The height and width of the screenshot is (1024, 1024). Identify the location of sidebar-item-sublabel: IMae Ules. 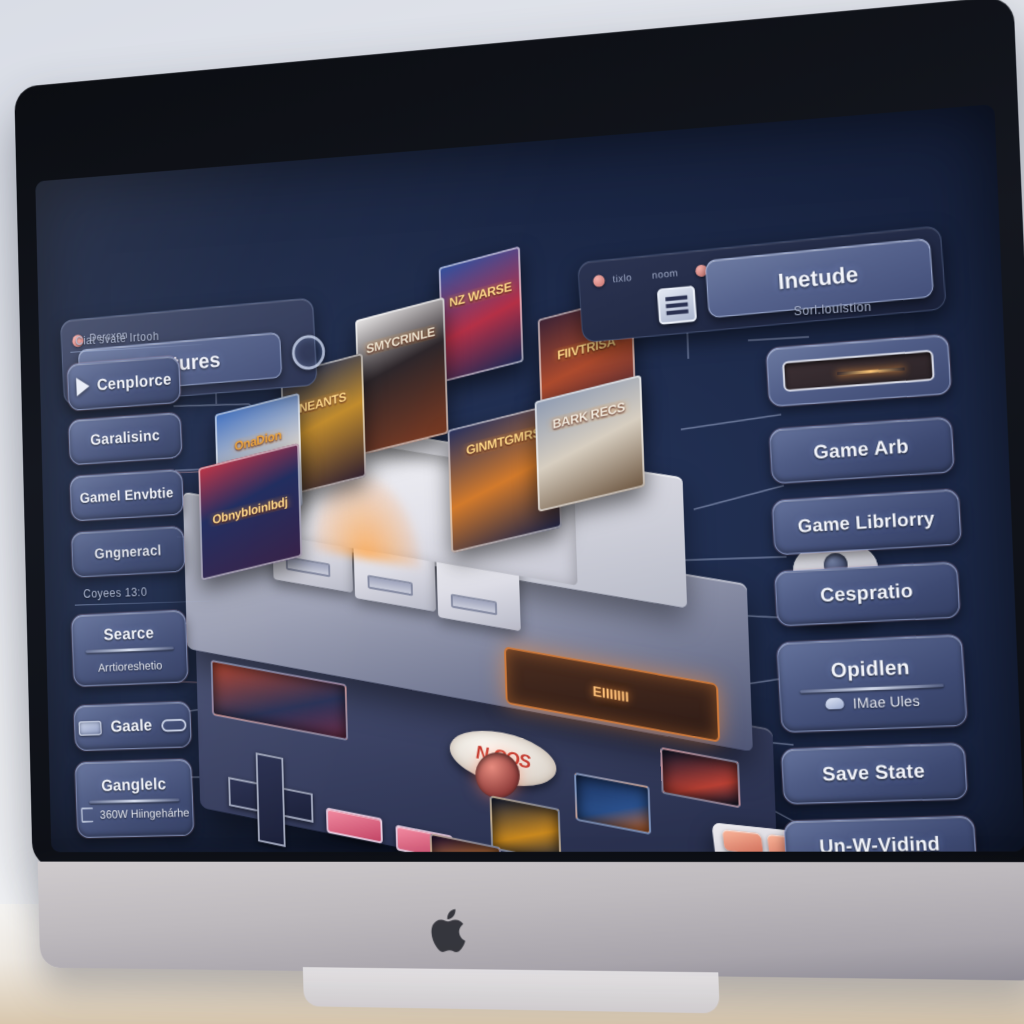
(886, 701).